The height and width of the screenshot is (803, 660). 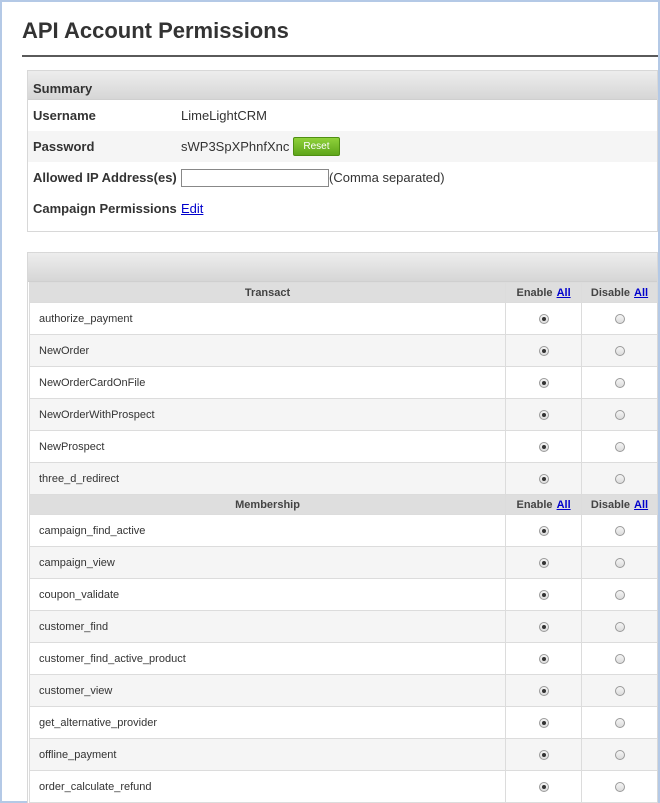 I want to click on ip-value-wrap: (Comma separated), so click(x=313, y=177).